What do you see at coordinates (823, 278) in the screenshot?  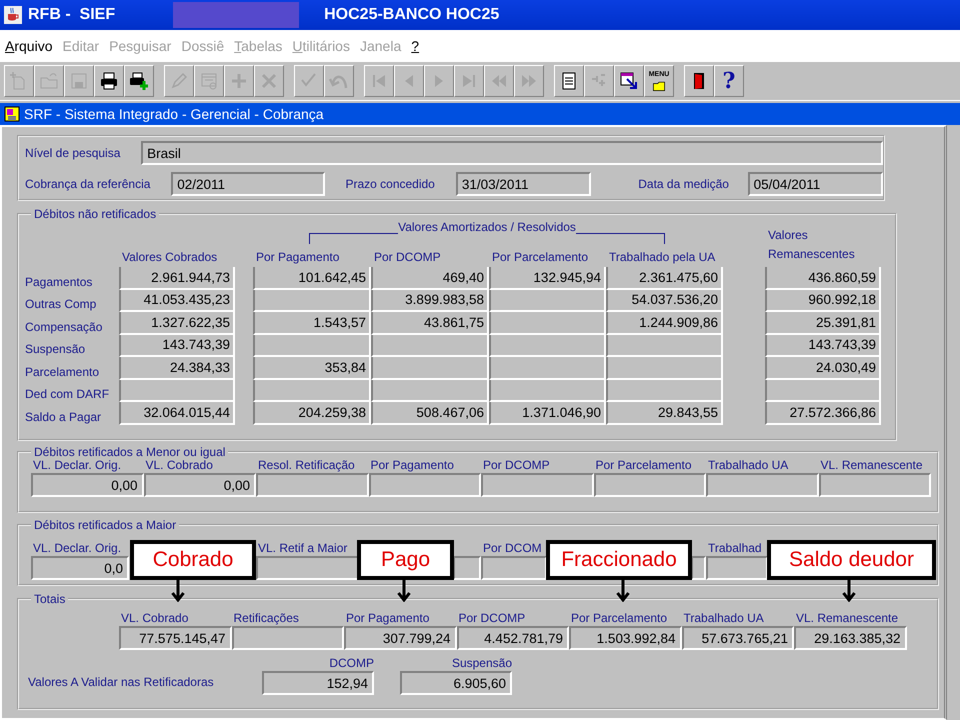 I see `table-cell: 436.860,59` at bounding box center [823, 278].